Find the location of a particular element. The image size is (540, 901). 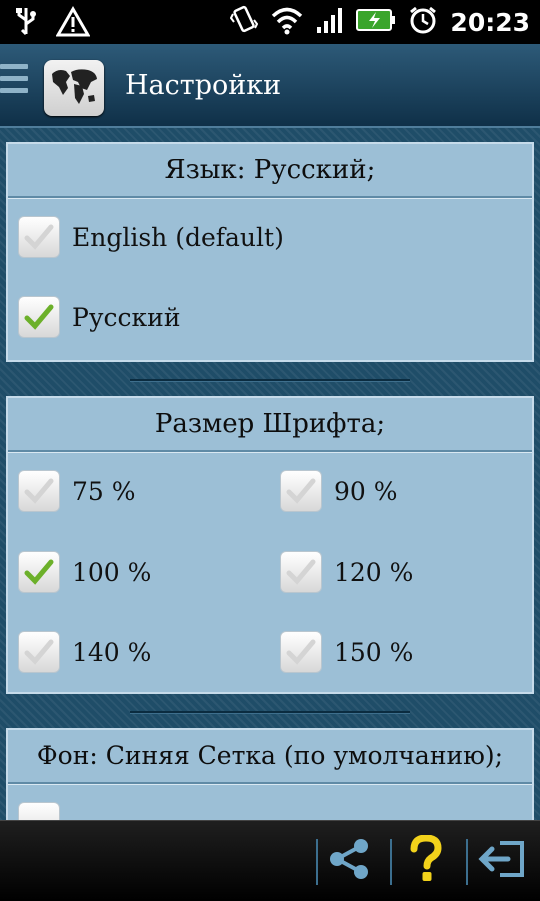

share-icon is located at coordinates (350, 861).